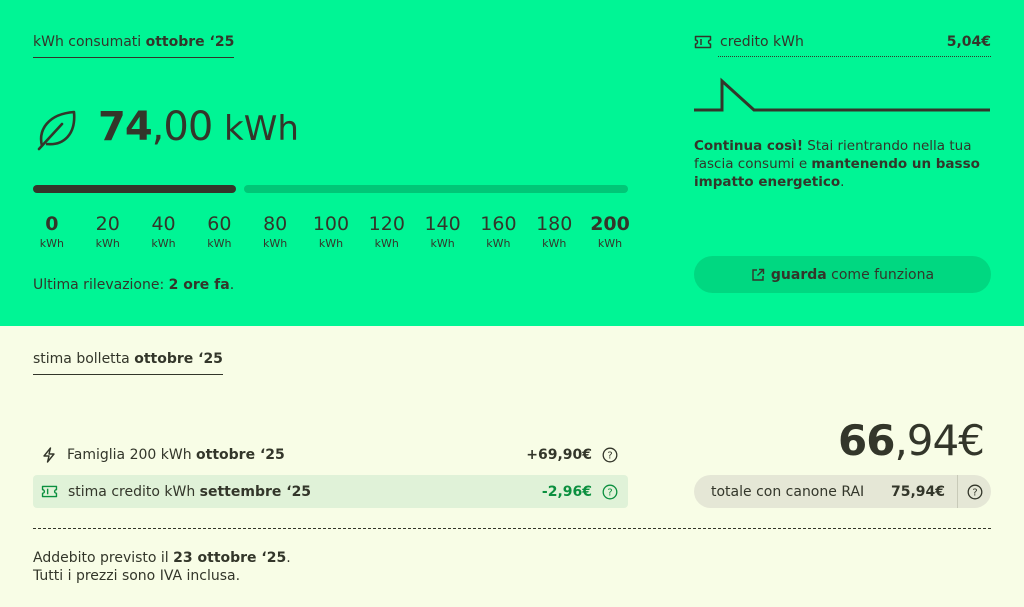 This screenshot has width=1024, height=607. What do you see at coordinates (230, 558) in the screenshot?
I see `charge-date-value: 23 ottobre ‘25` at bounding box center [230, 558].